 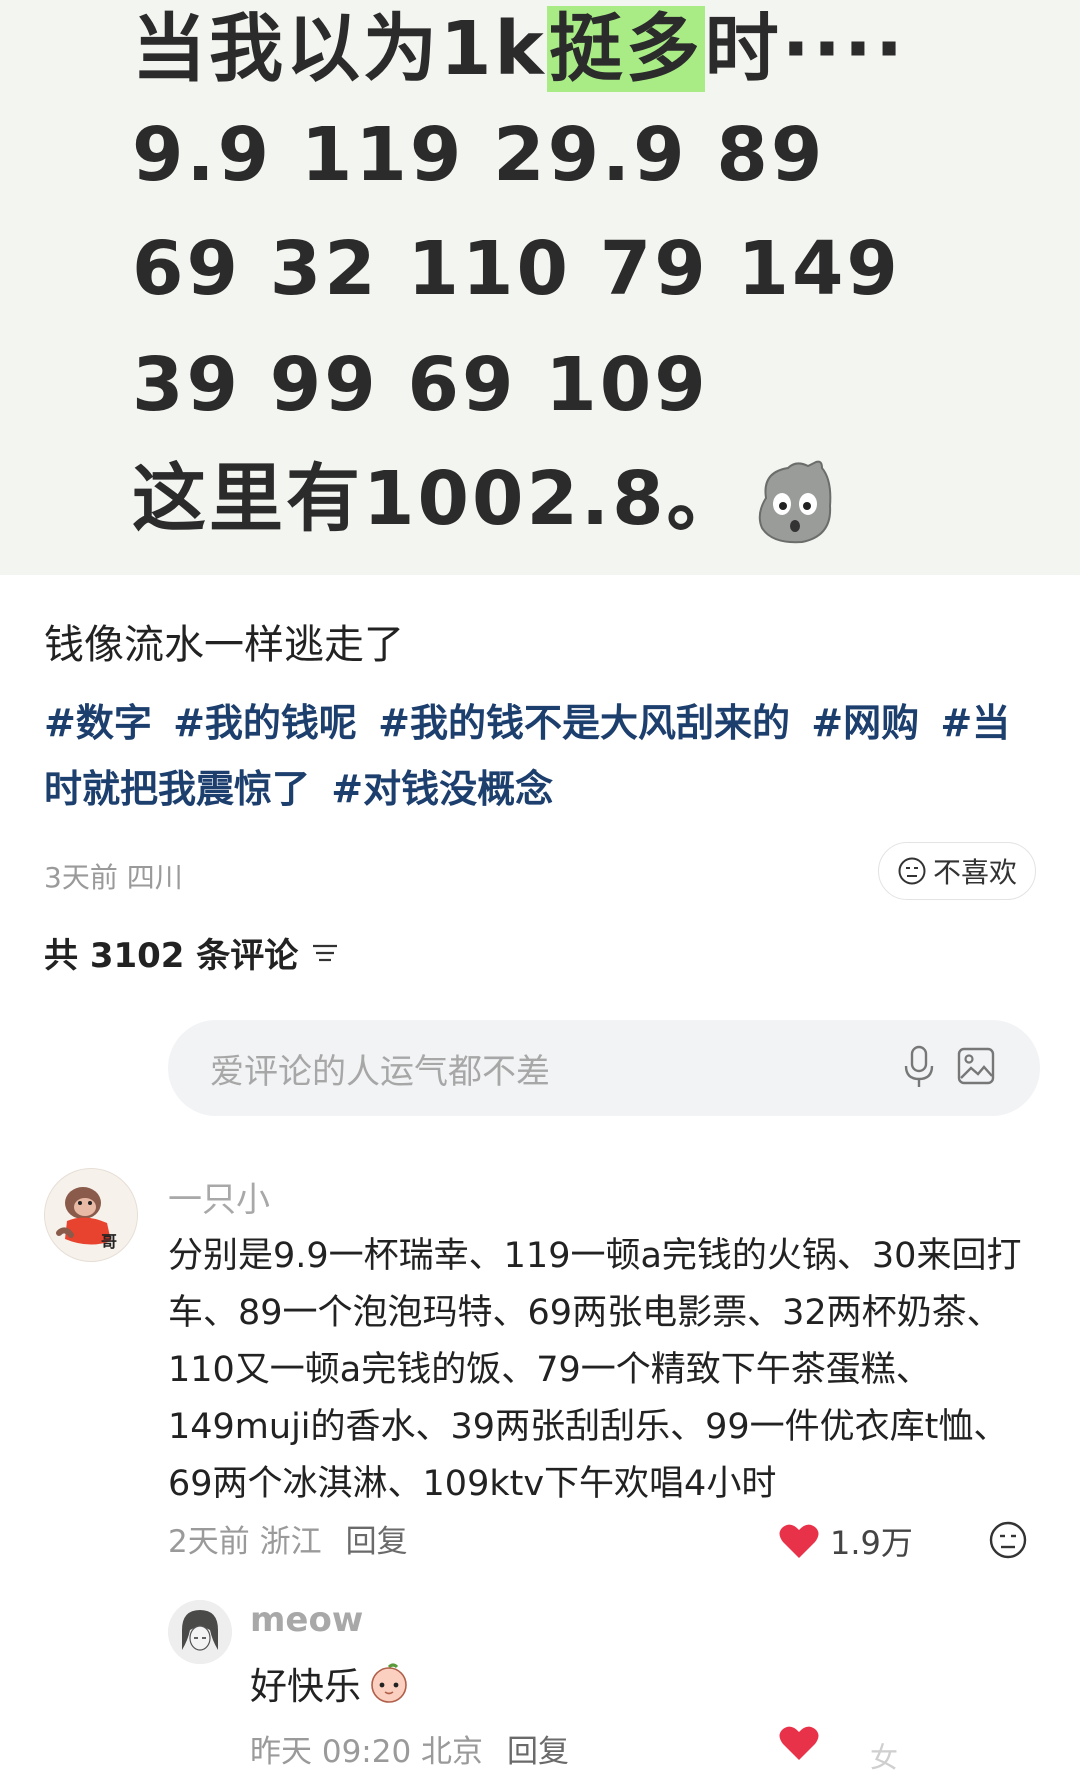 What do you see at coordinates (389, 1683) in the screenshot?
I see `peach-emoji-icon` at bounding box center [389, 1683].